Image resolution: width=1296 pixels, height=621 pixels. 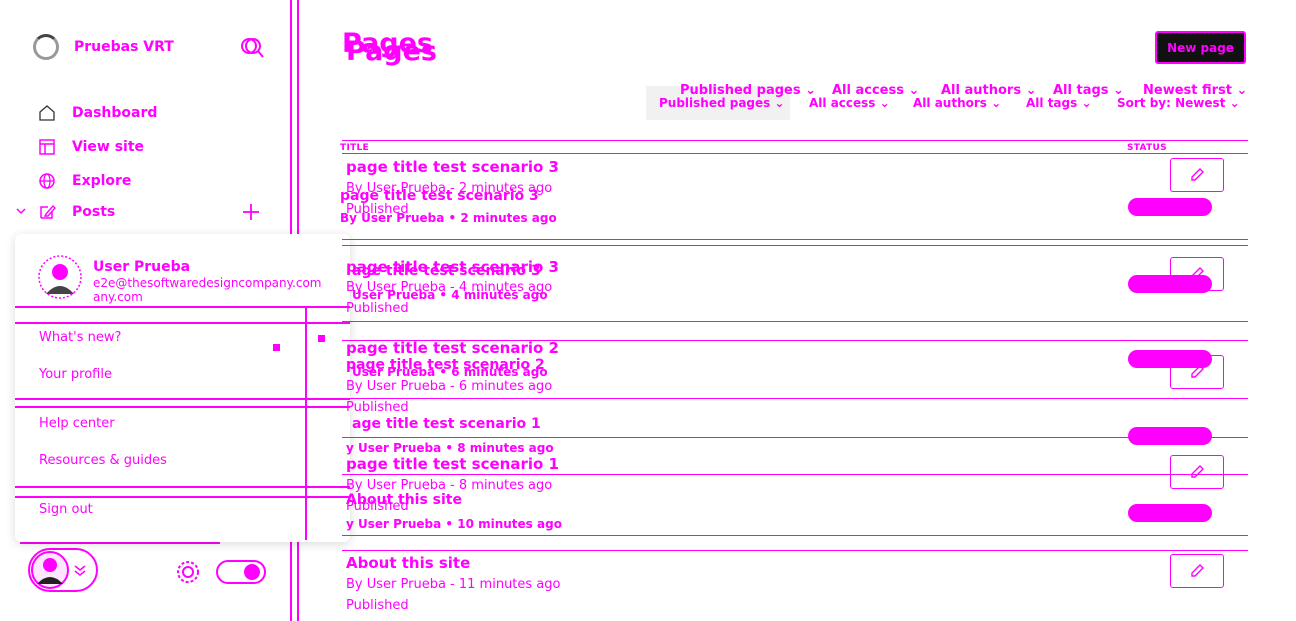 What do you see at coordinates (252, 48) in the screenshot?
I see `search-icon` at bounding box center [252, 48].